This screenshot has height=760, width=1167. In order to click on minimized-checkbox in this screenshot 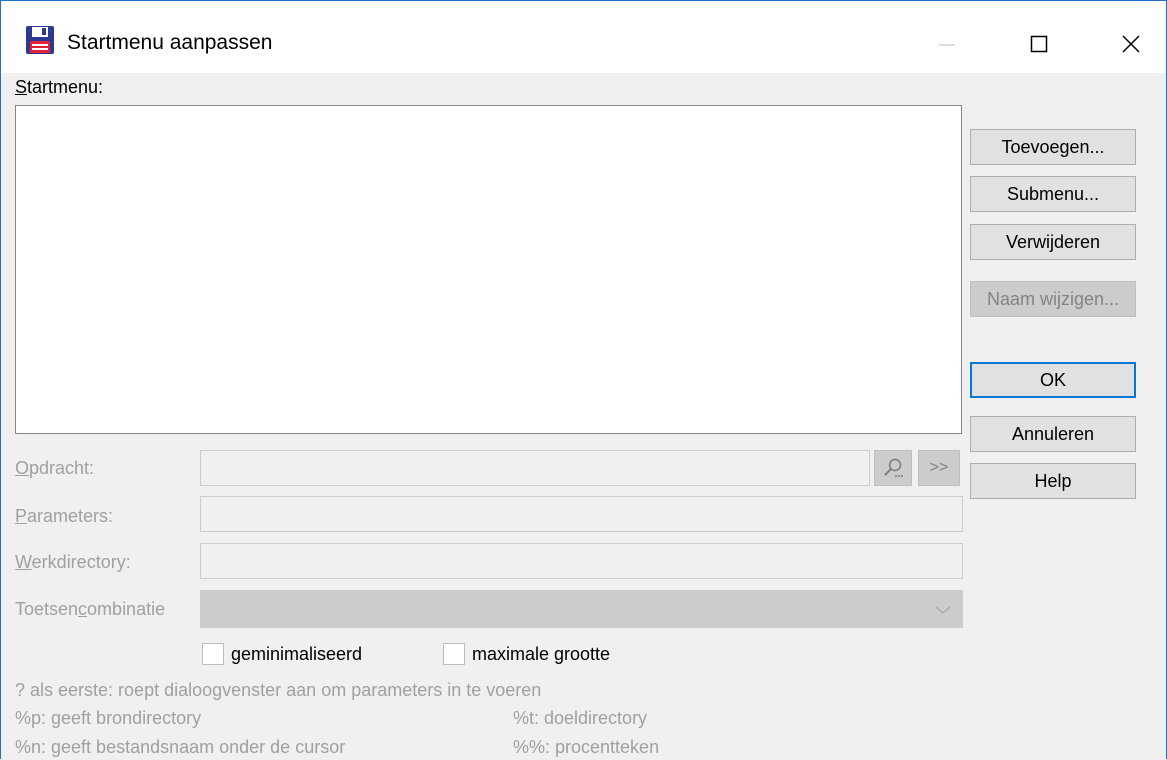, I will do `click(213, 654)`.